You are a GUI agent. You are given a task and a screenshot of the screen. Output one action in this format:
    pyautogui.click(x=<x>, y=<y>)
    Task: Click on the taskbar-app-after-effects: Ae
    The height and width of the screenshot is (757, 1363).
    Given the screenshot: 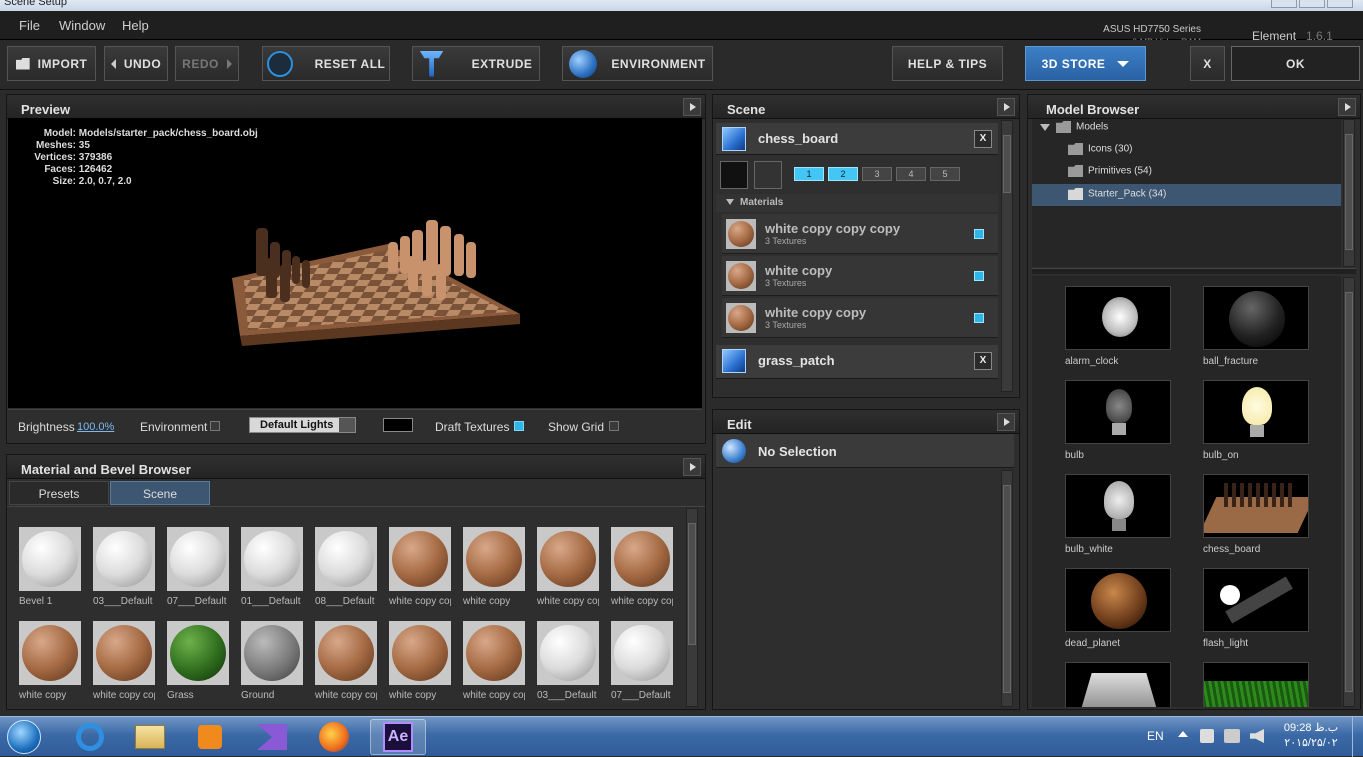 What is the action you would take?
    pyautogui.click(x=398, y=737)
    